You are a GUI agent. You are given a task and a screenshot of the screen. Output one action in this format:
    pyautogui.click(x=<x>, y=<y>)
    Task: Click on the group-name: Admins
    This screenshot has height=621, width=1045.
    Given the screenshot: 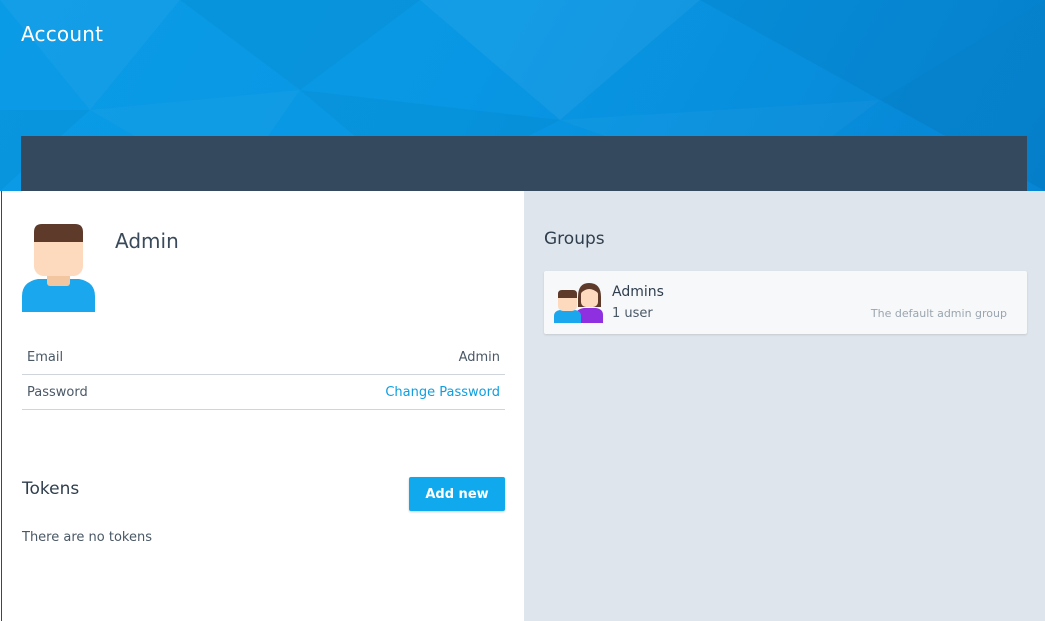 What is the action you would take?
    pyautogui.click(x=638, y=292)
    